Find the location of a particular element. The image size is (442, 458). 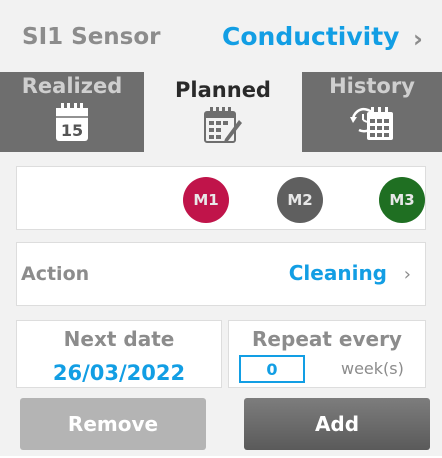

sensor-title: SI1 Sensor is located at coordinates (91, 37).